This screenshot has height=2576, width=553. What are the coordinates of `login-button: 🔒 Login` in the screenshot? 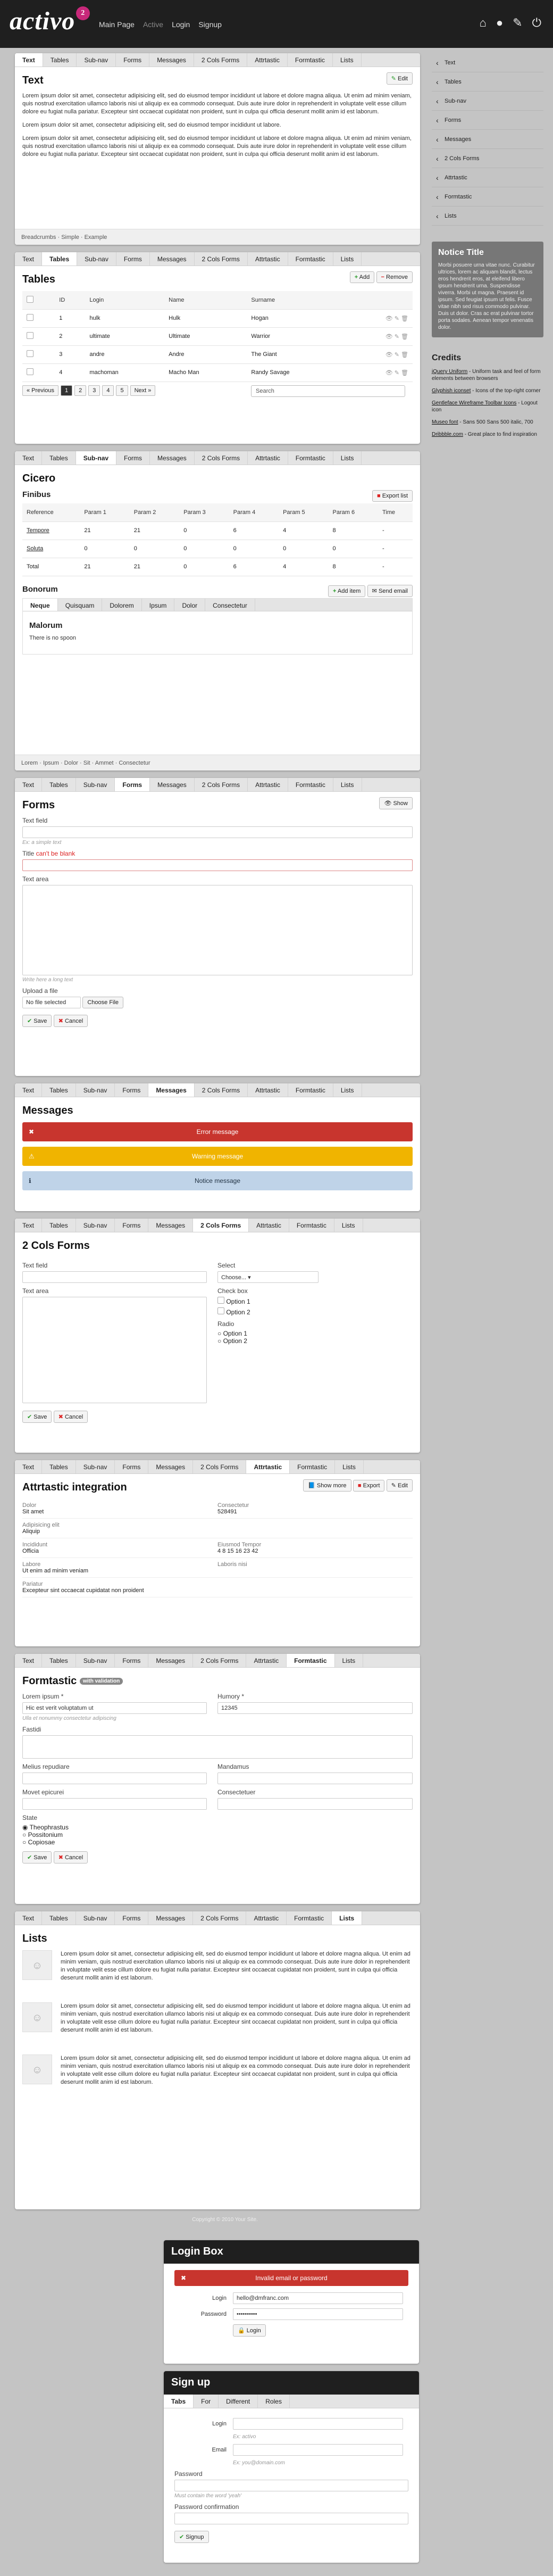 It's located at (249, 2330).